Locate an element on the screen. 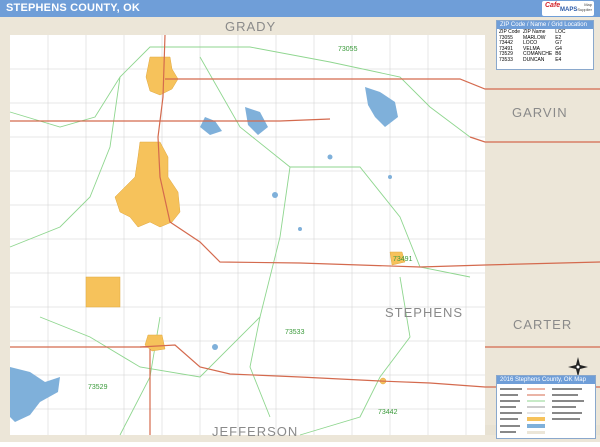  brand-logo-text: Cafe is located at coordinates (553, 5).